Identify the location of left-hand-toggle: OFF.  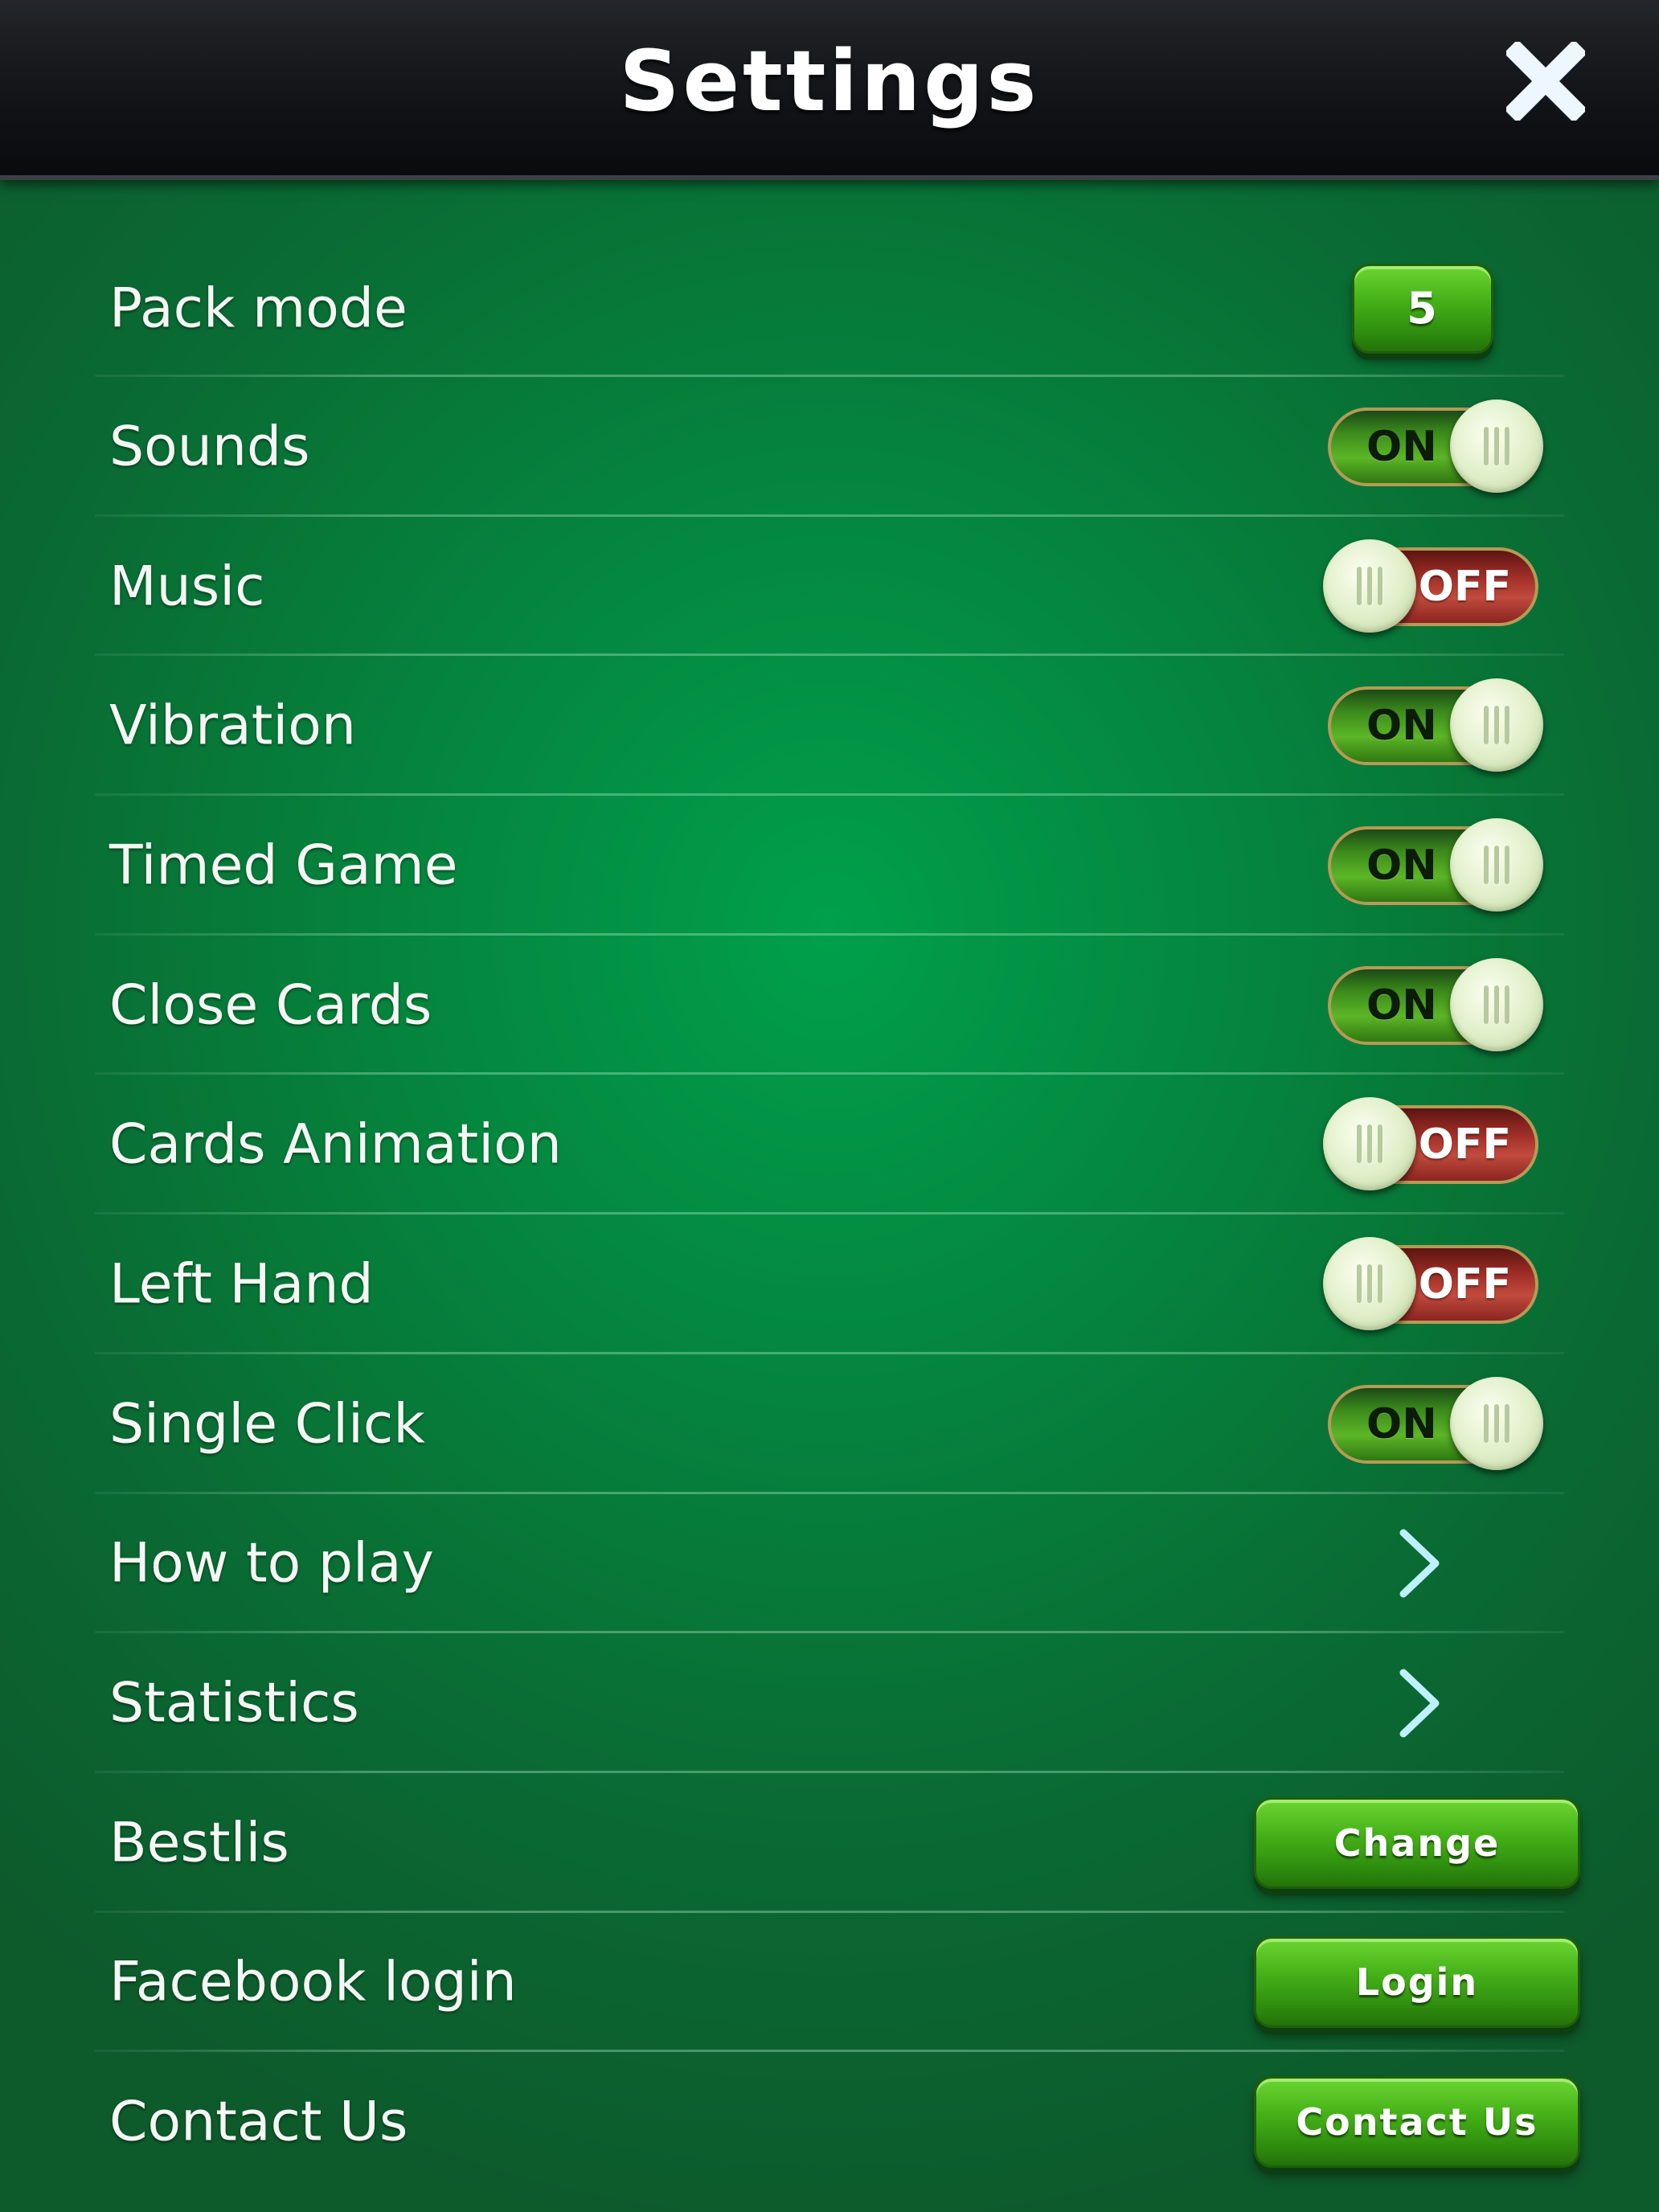
(1430, 1283).